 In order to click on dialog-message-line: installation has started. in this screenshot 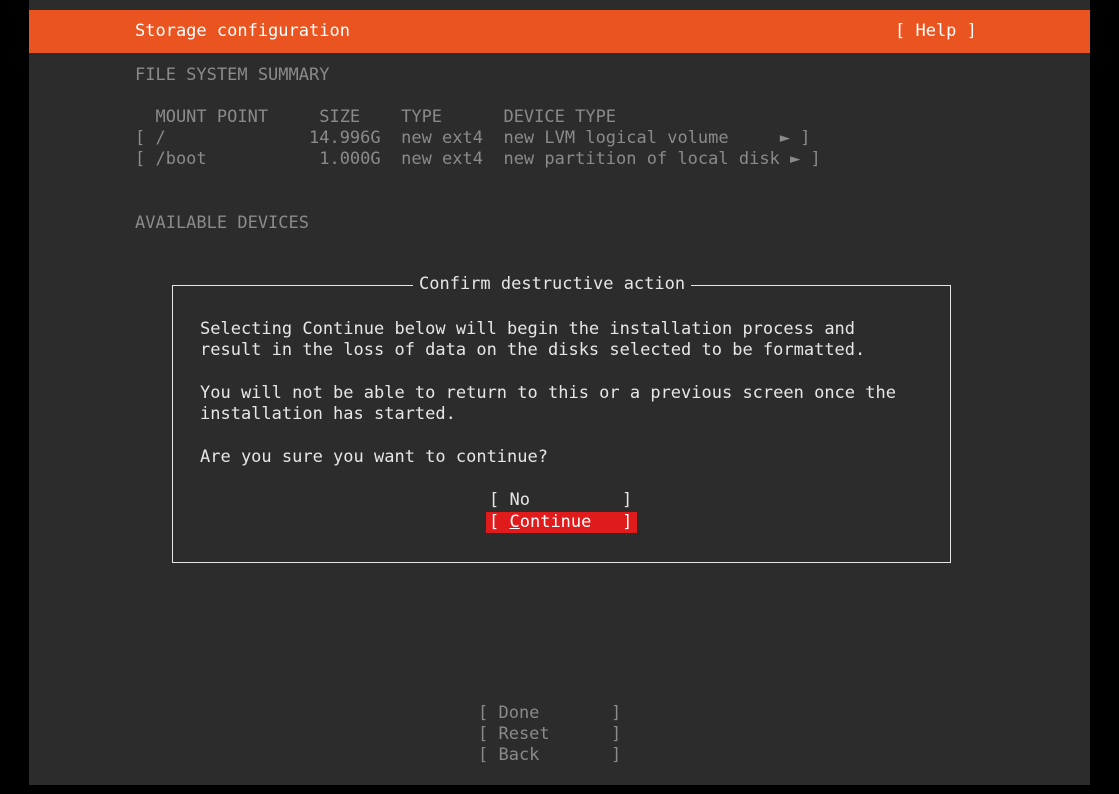, I will do `click(328, 414)`.